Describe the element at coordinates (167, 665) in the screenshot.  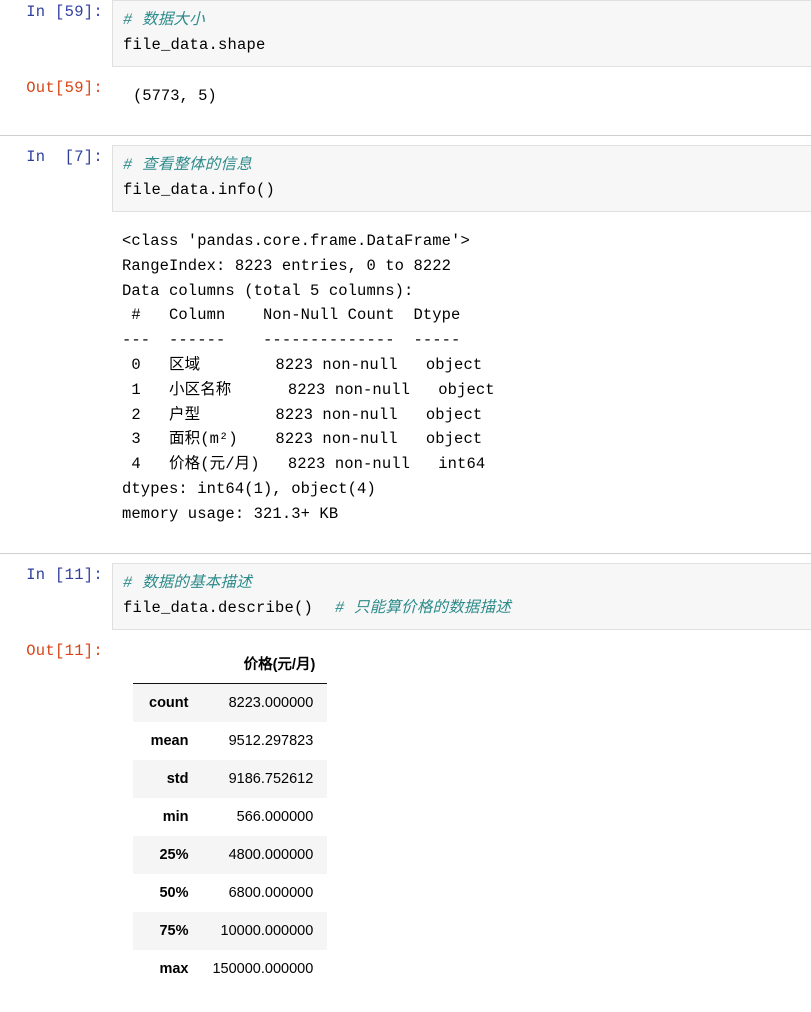
I see `table-corner-cell` at that location.